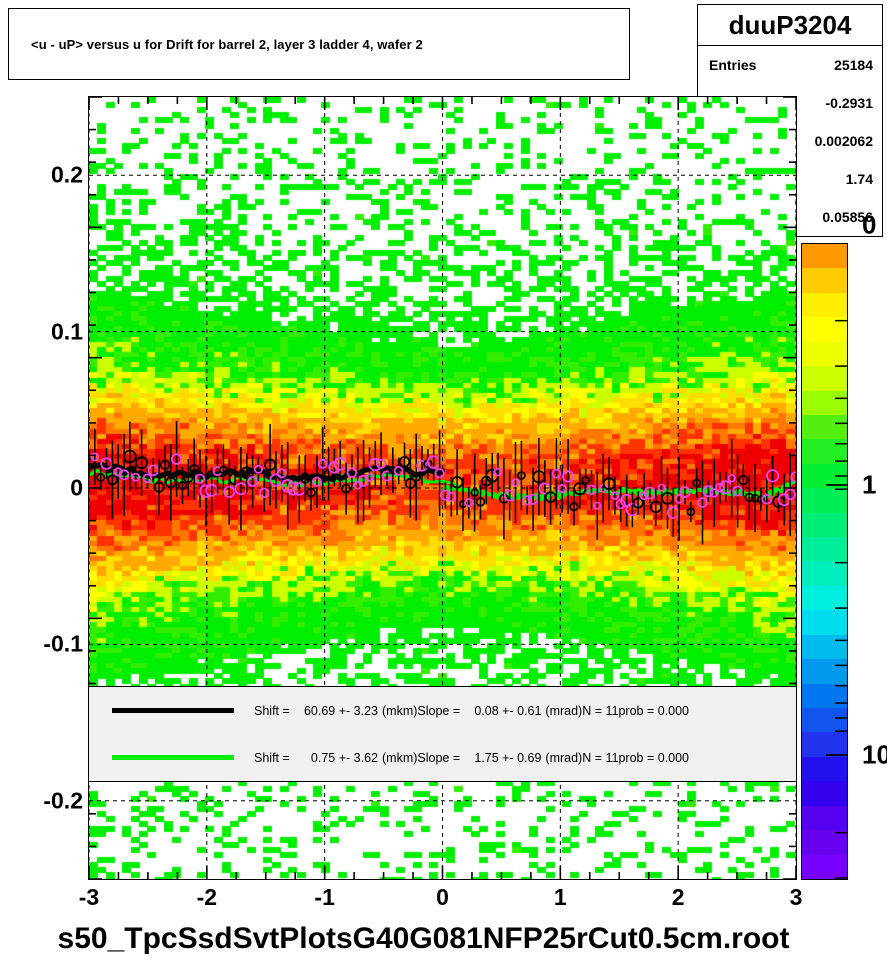  What do you see at coordinates (790, 25) in the screenshot?
I see `statistics-title: duuP3204` at bounding box center [790, 25].